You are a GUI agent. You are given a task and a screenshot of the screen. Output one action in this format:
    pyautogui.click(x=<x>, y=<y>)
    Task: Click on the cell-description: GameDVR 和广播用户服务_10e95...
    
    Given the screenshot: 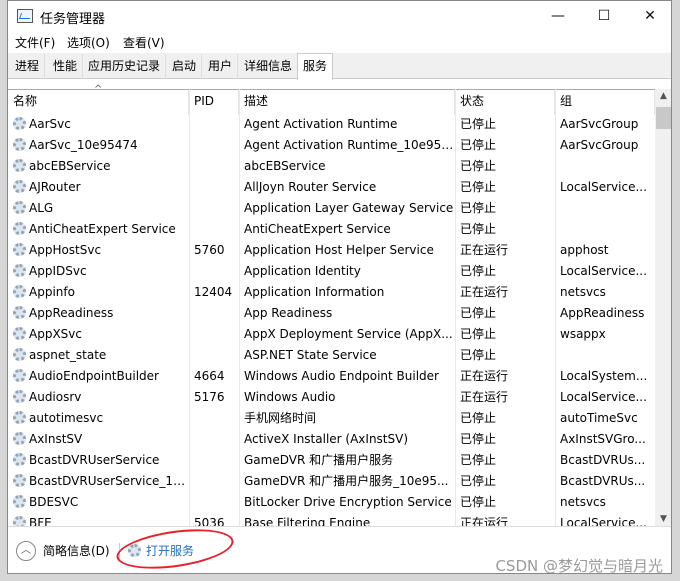 What is the action you would take?
    pyautogui.click(x=347, y=481)
    